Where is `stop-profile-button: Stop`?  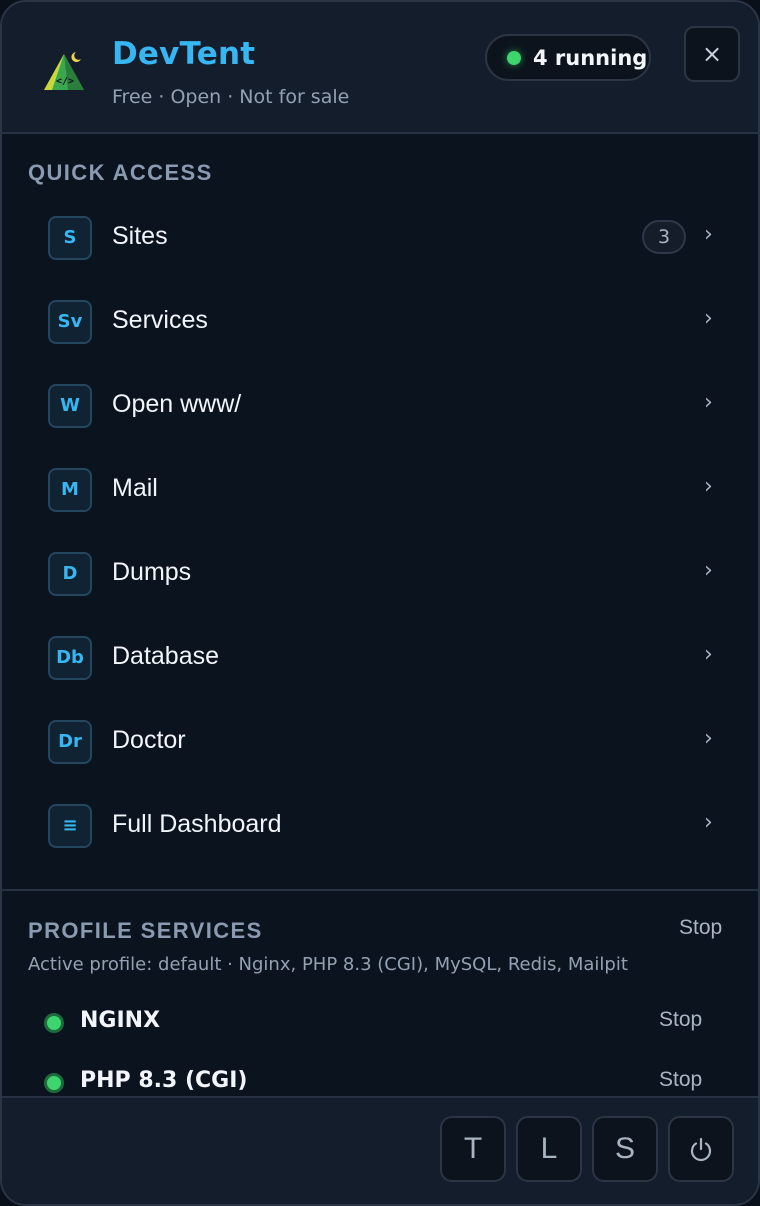
stop-profile-button: Stop is located at coordinates (700, 928).